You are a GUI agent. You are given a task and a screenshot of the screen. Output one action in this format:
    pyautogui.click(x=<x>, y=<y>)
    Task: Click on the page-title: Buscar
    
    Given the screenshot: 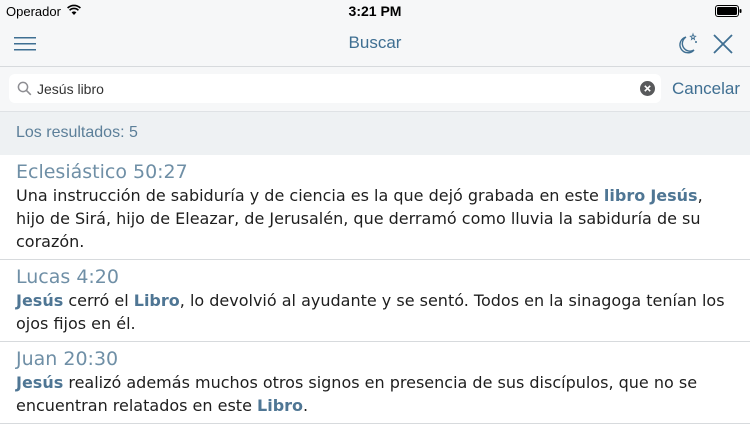 What is the action you would take?
    pyautogui.click(x=375, y=42)
    